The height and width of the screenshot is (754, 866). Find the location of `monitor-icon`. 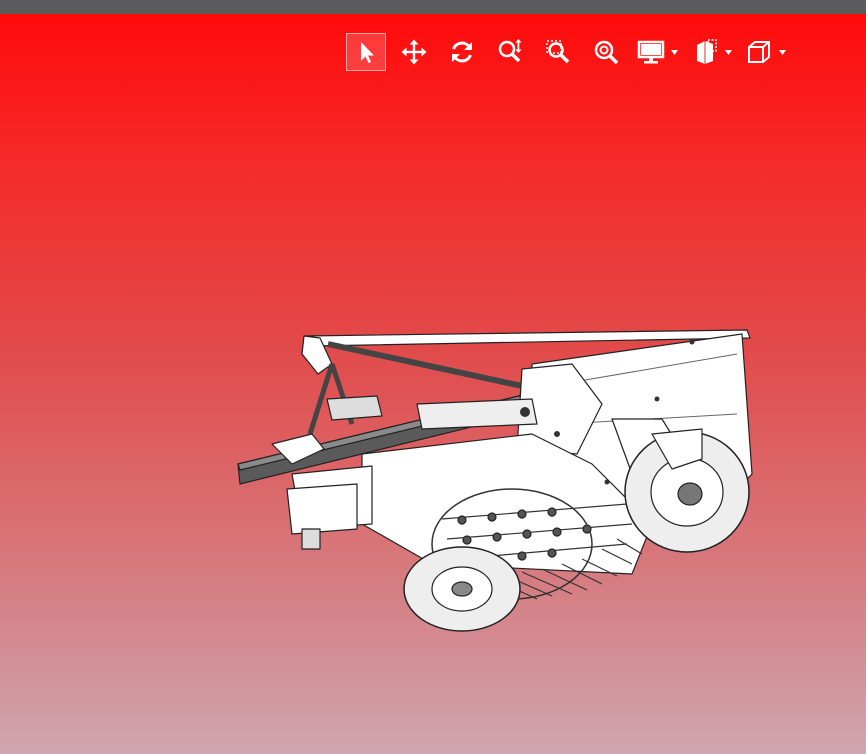

monitor-icon is located at coordinates (651, 52).